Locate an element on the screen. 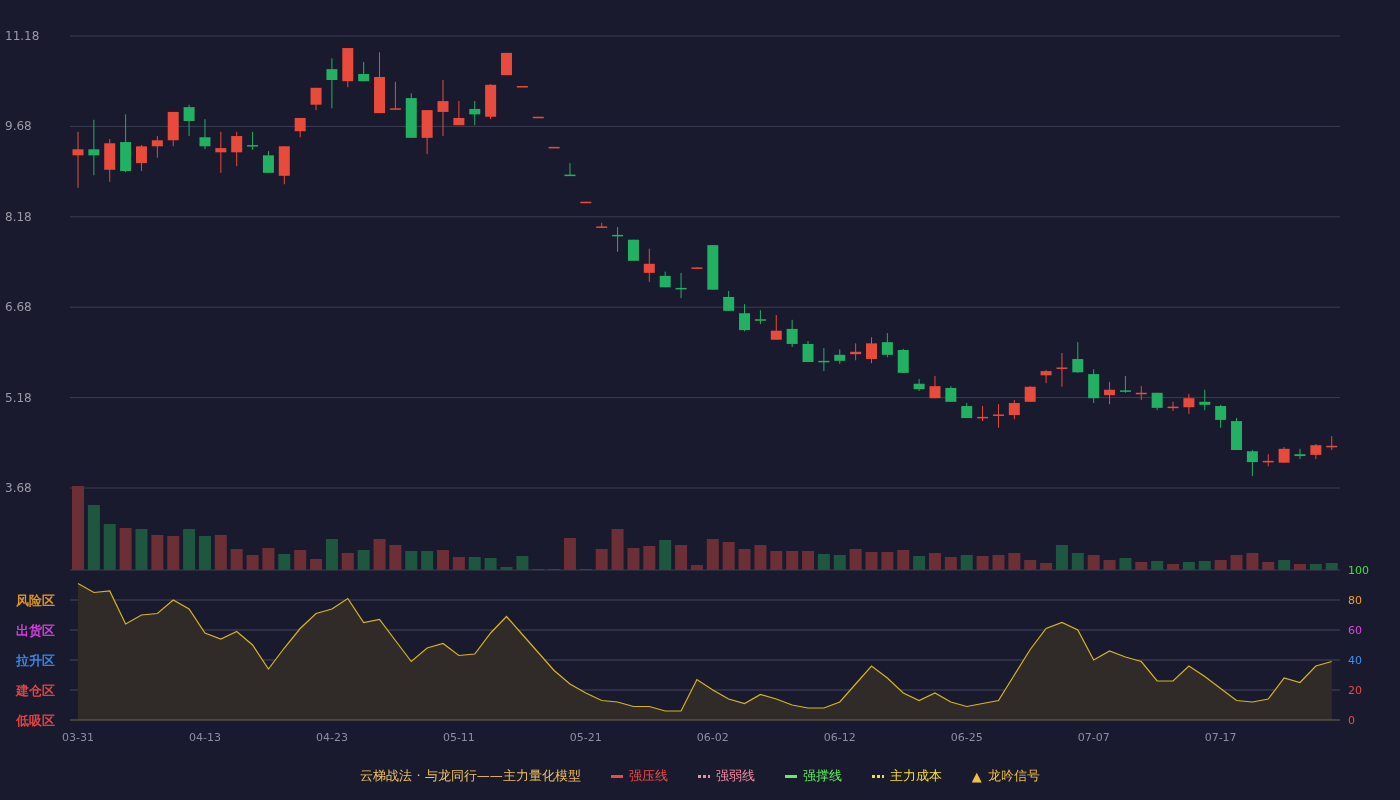 The image size is (1400, 800). date-label: 04-13 is located at coordinates (205, 737).